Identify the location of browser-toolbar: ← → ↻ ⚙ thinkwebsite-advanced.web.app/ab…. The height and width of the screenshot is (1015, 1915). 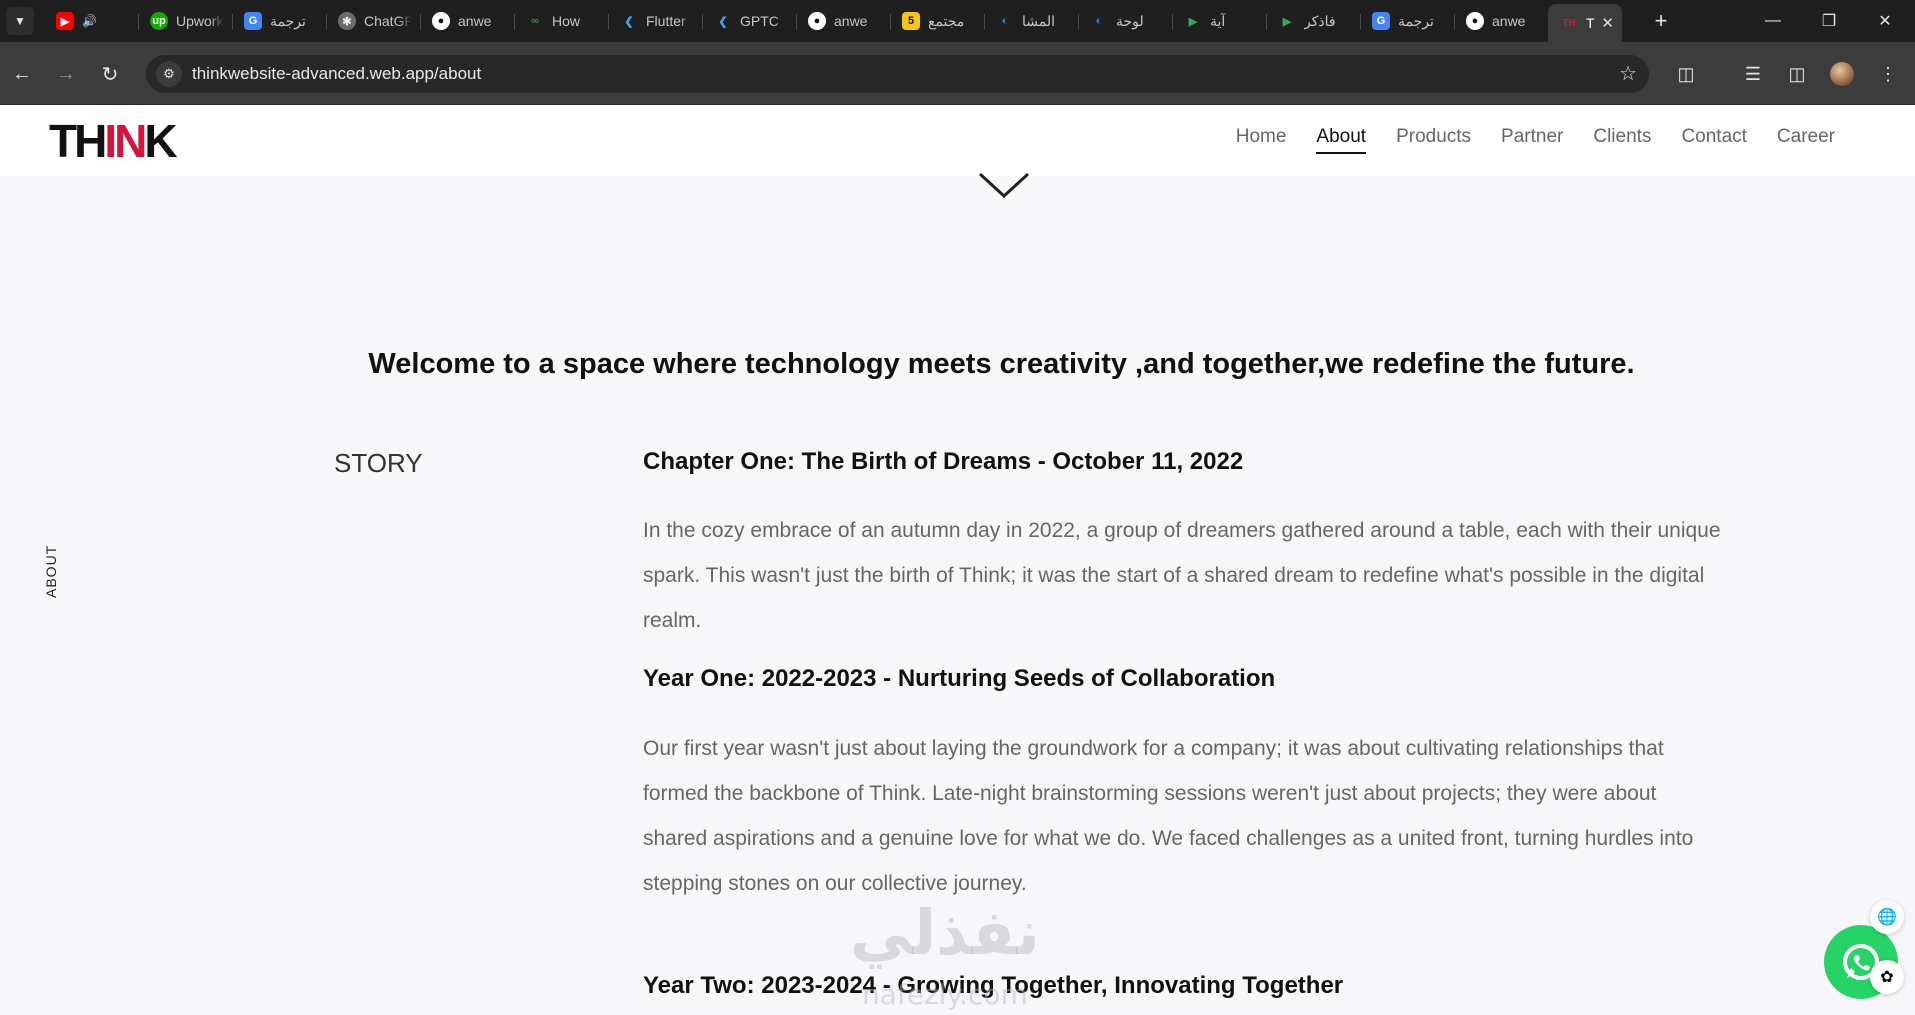
(957, 73).